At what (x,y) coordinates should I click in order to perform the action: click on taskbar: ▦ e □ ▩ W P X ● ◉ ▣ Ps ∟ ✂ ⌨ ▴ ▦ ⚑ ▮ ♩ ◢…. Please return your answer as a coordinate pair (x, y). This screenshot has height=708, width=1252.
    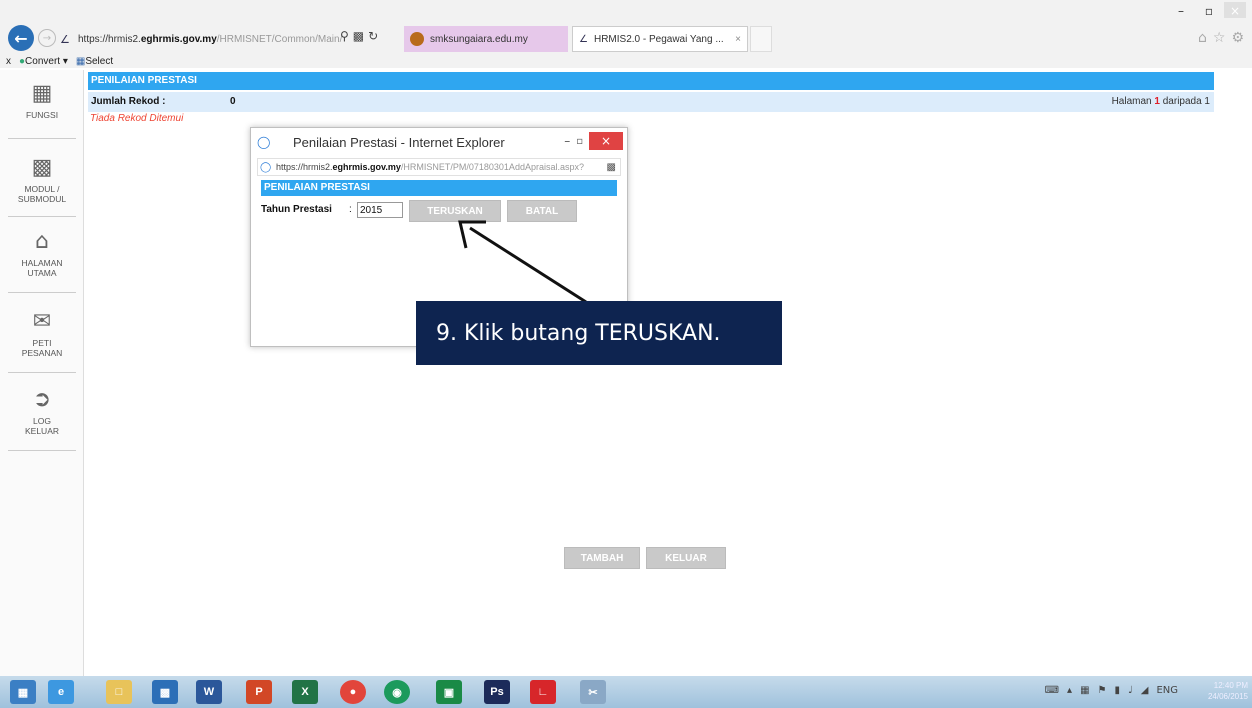
    Looking at the image, I should click on (626, 692).